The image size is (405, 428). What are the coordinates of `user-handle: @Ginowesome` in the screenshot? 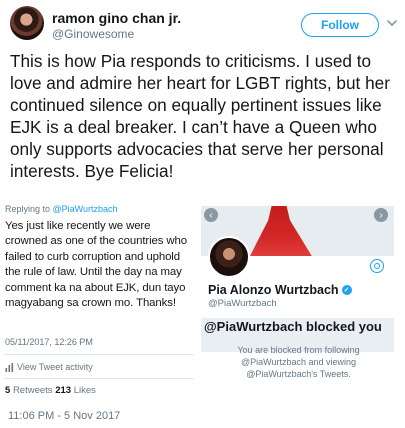 It's located at (93, 34).